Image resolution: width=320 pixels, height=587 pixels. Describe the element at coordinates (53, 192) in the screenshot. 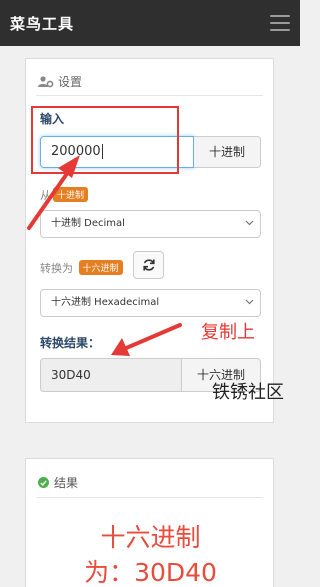

I see `annotation-arrow-up` at that location.